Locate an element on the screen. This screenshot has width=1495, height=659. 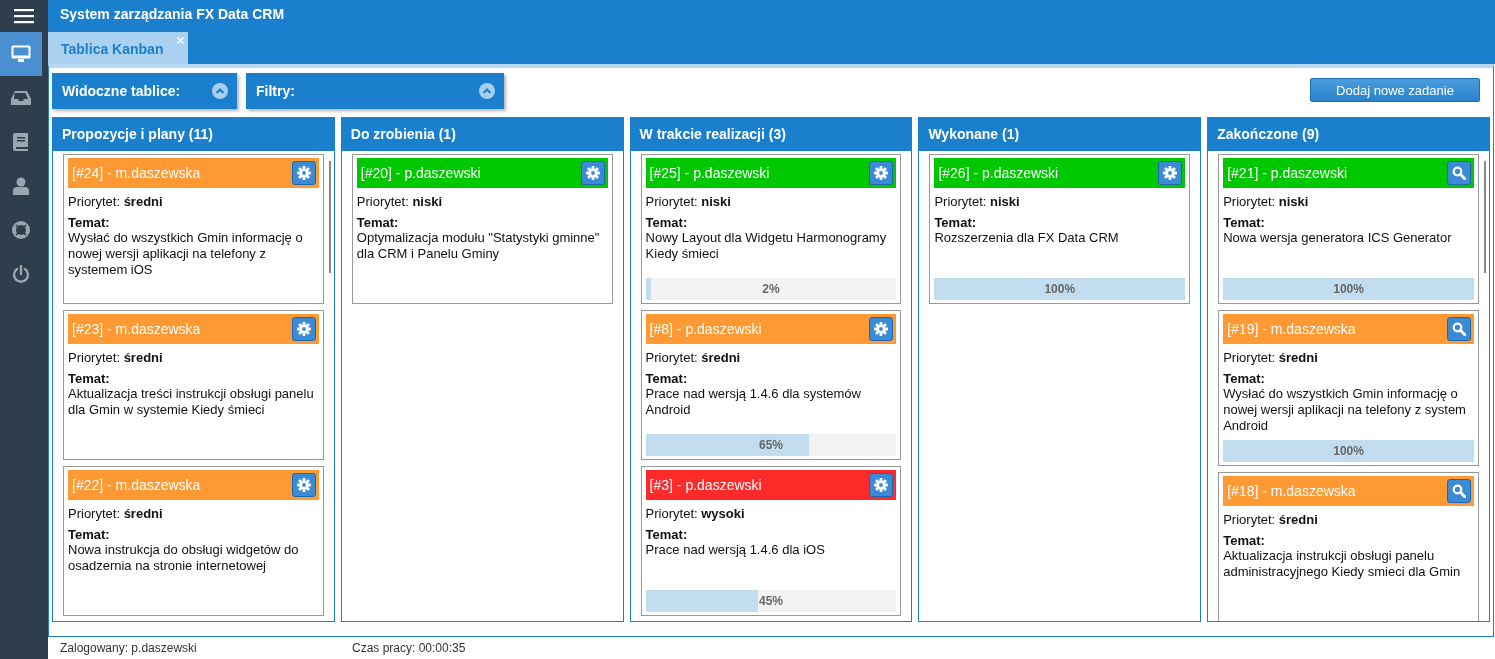
task-card: [#26] - p.daszewski Priorytet: niski Temat: Rozszerzenia dla FX Data CRM 100% is located at coordinates (1060, 229).